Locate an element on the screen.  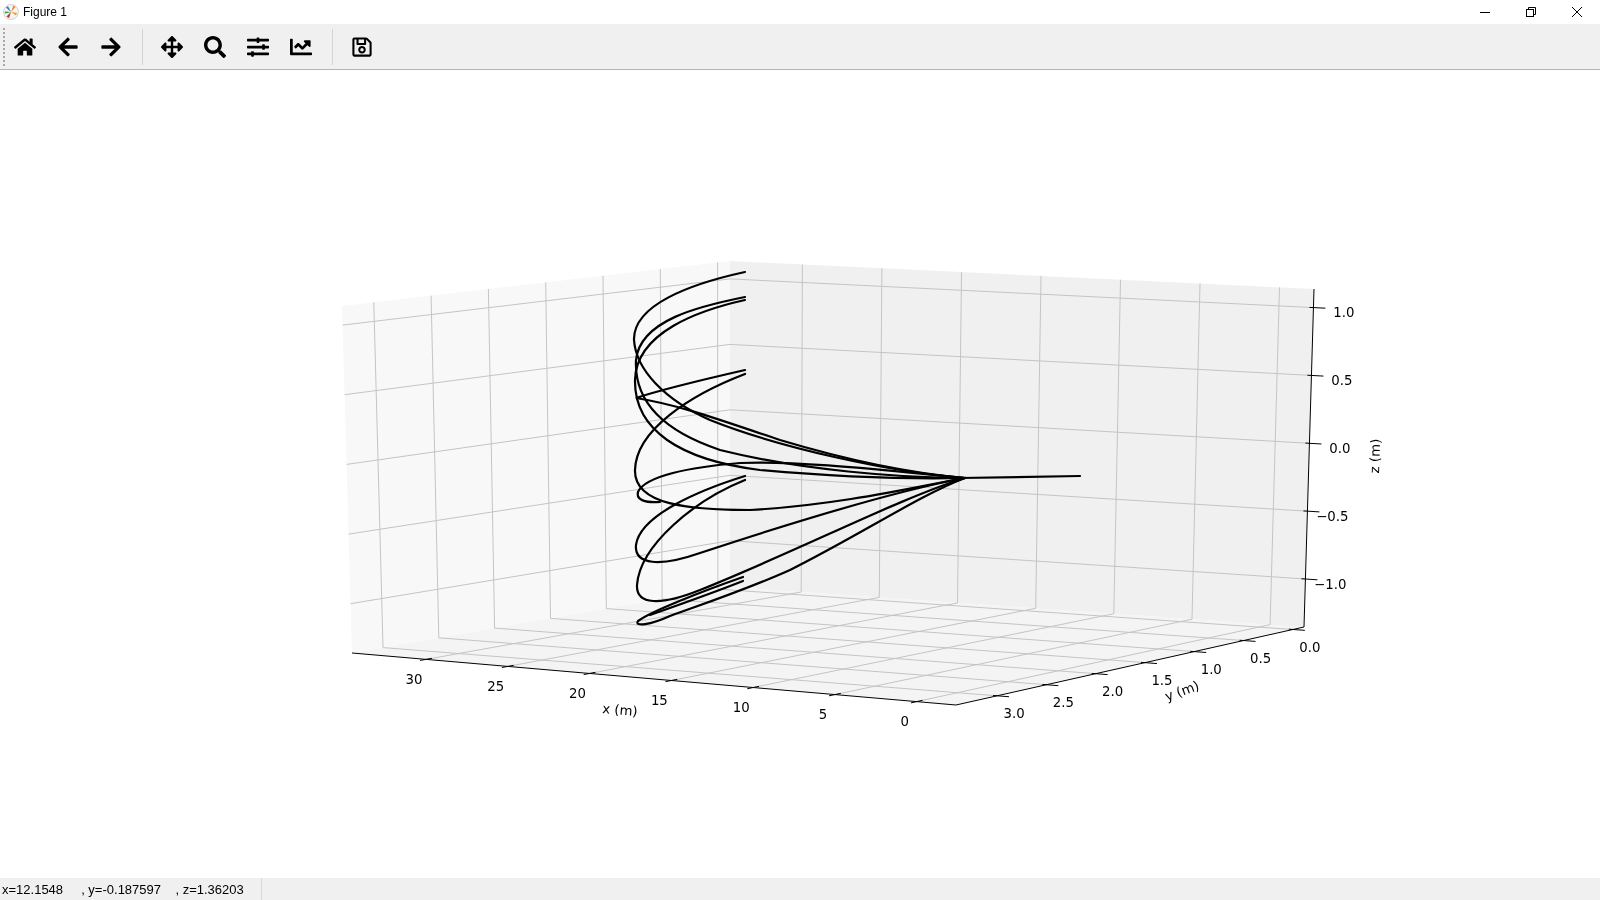
axis-label: x (m) is located at coordinates (620, 710).